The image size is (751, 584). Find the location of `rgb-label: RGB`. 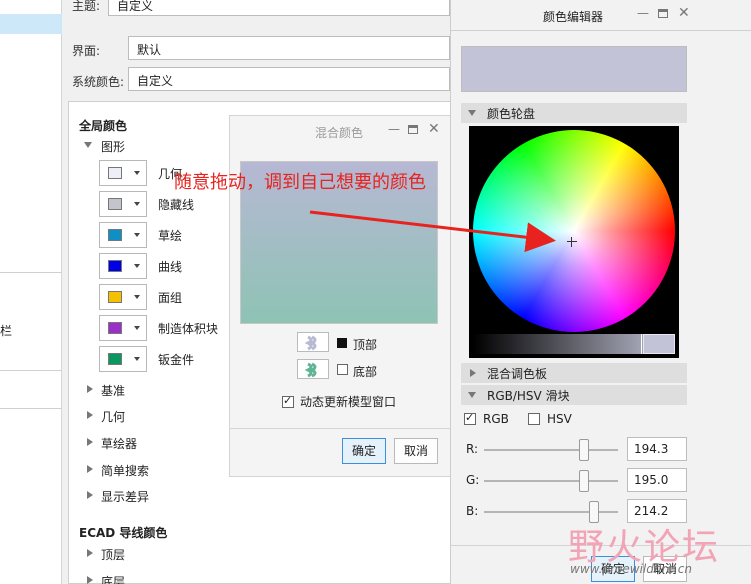

rgb-label: RGB is located at coordinates (496, 419).